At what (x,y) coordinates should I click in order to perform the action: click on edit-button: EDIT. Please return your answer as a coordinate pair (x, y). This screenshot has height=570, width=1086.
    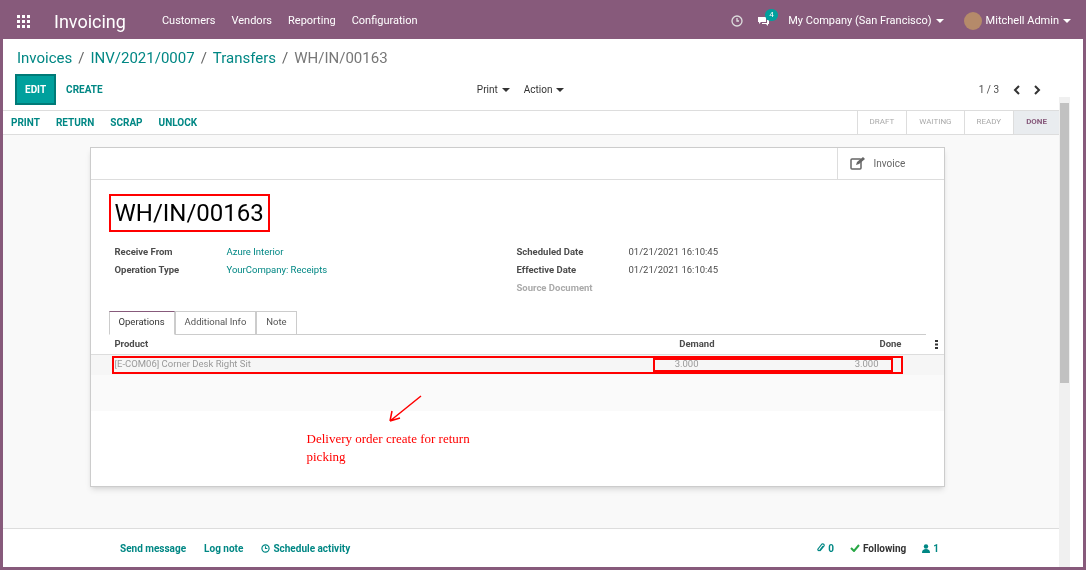
    Looking at the image, I should click on (36, 89).